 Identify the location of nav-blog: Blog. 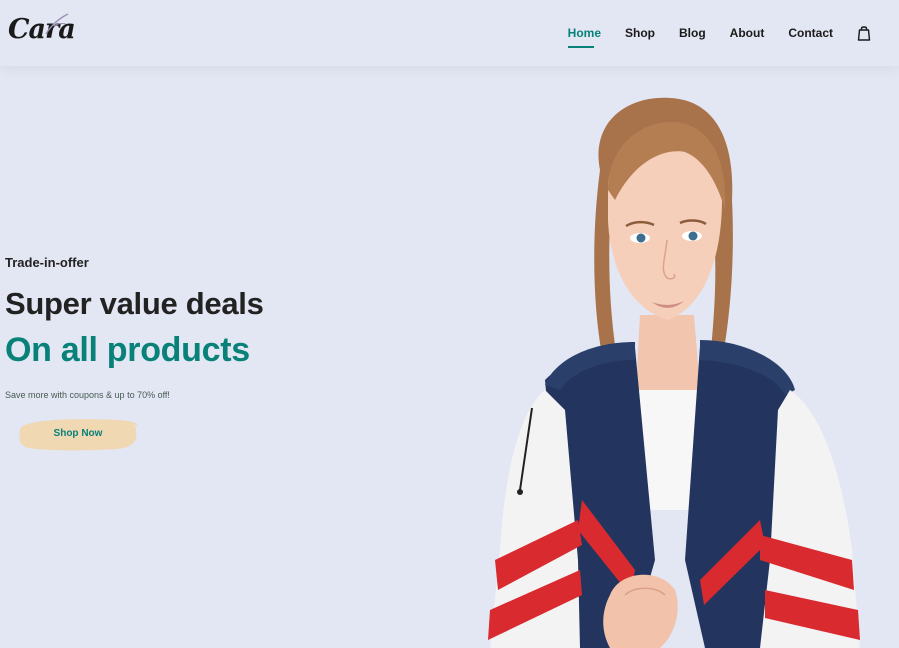
(692, 33).